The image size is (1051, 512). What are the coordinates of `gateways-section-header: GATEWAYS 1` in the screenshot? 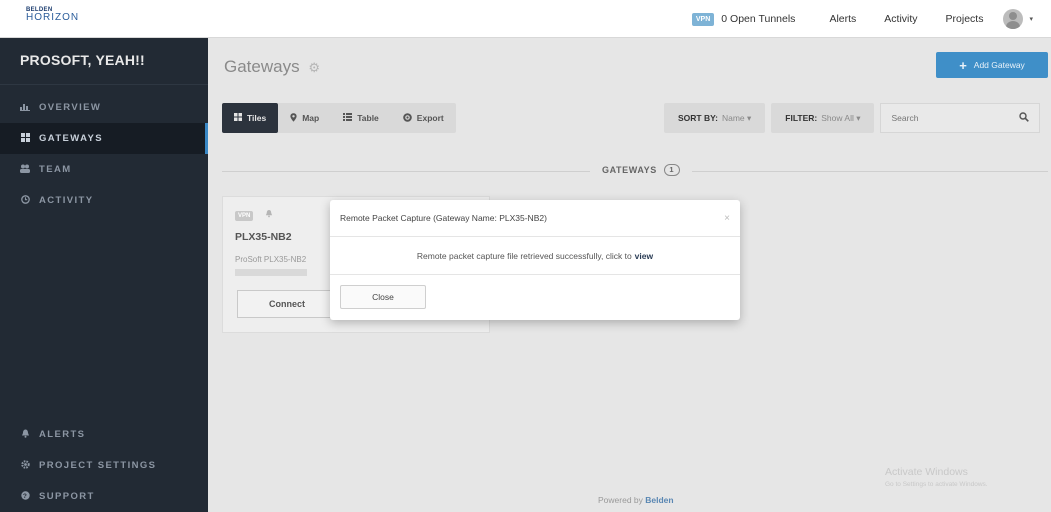 It's located at (641, 170).